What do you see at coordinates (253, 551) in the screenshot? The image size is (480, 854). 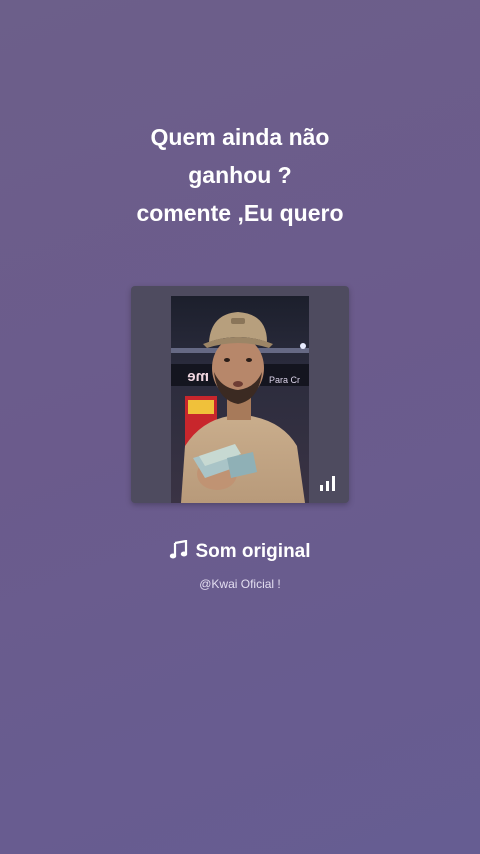 I see `sound-title: Som original` at bounding box center [253, 551].